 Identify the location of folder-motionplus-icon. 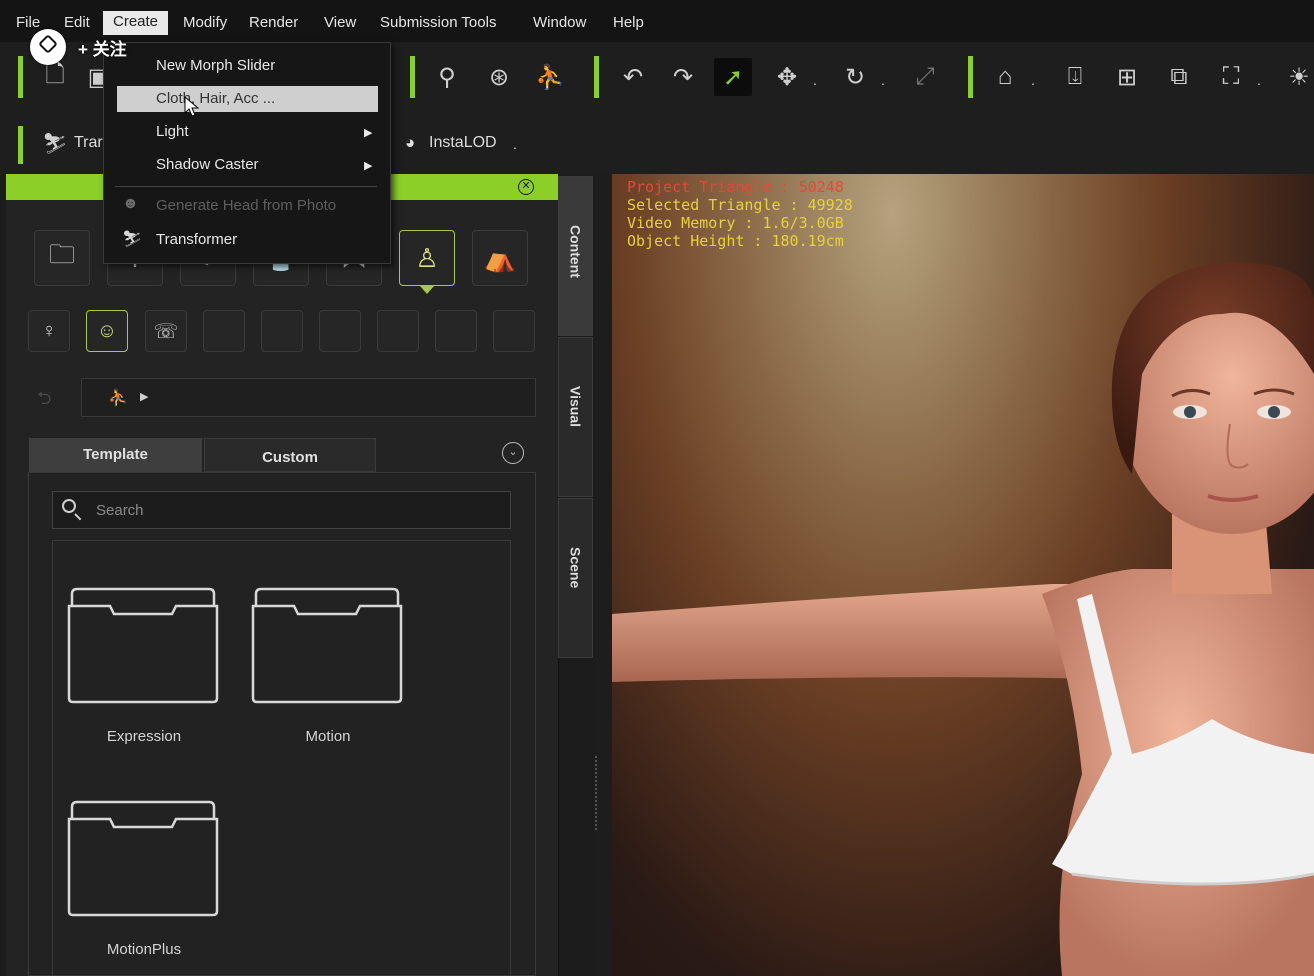
(143, 858).